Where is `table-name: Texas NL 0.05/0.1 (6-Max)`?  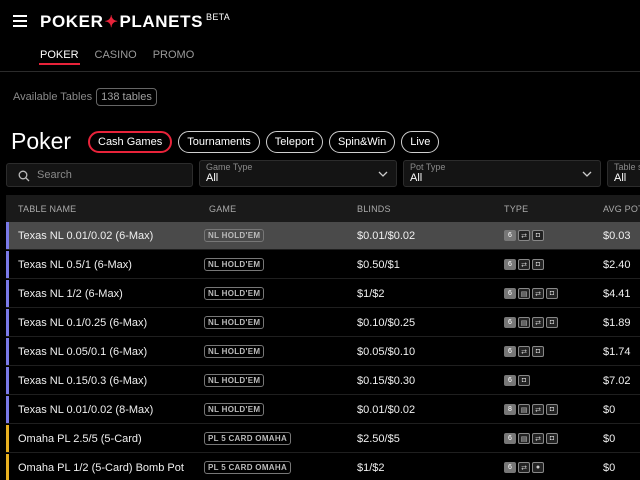
table-name: Texas NL 0.05/0.1 (6-Max) is located at coordinates (83, 352).